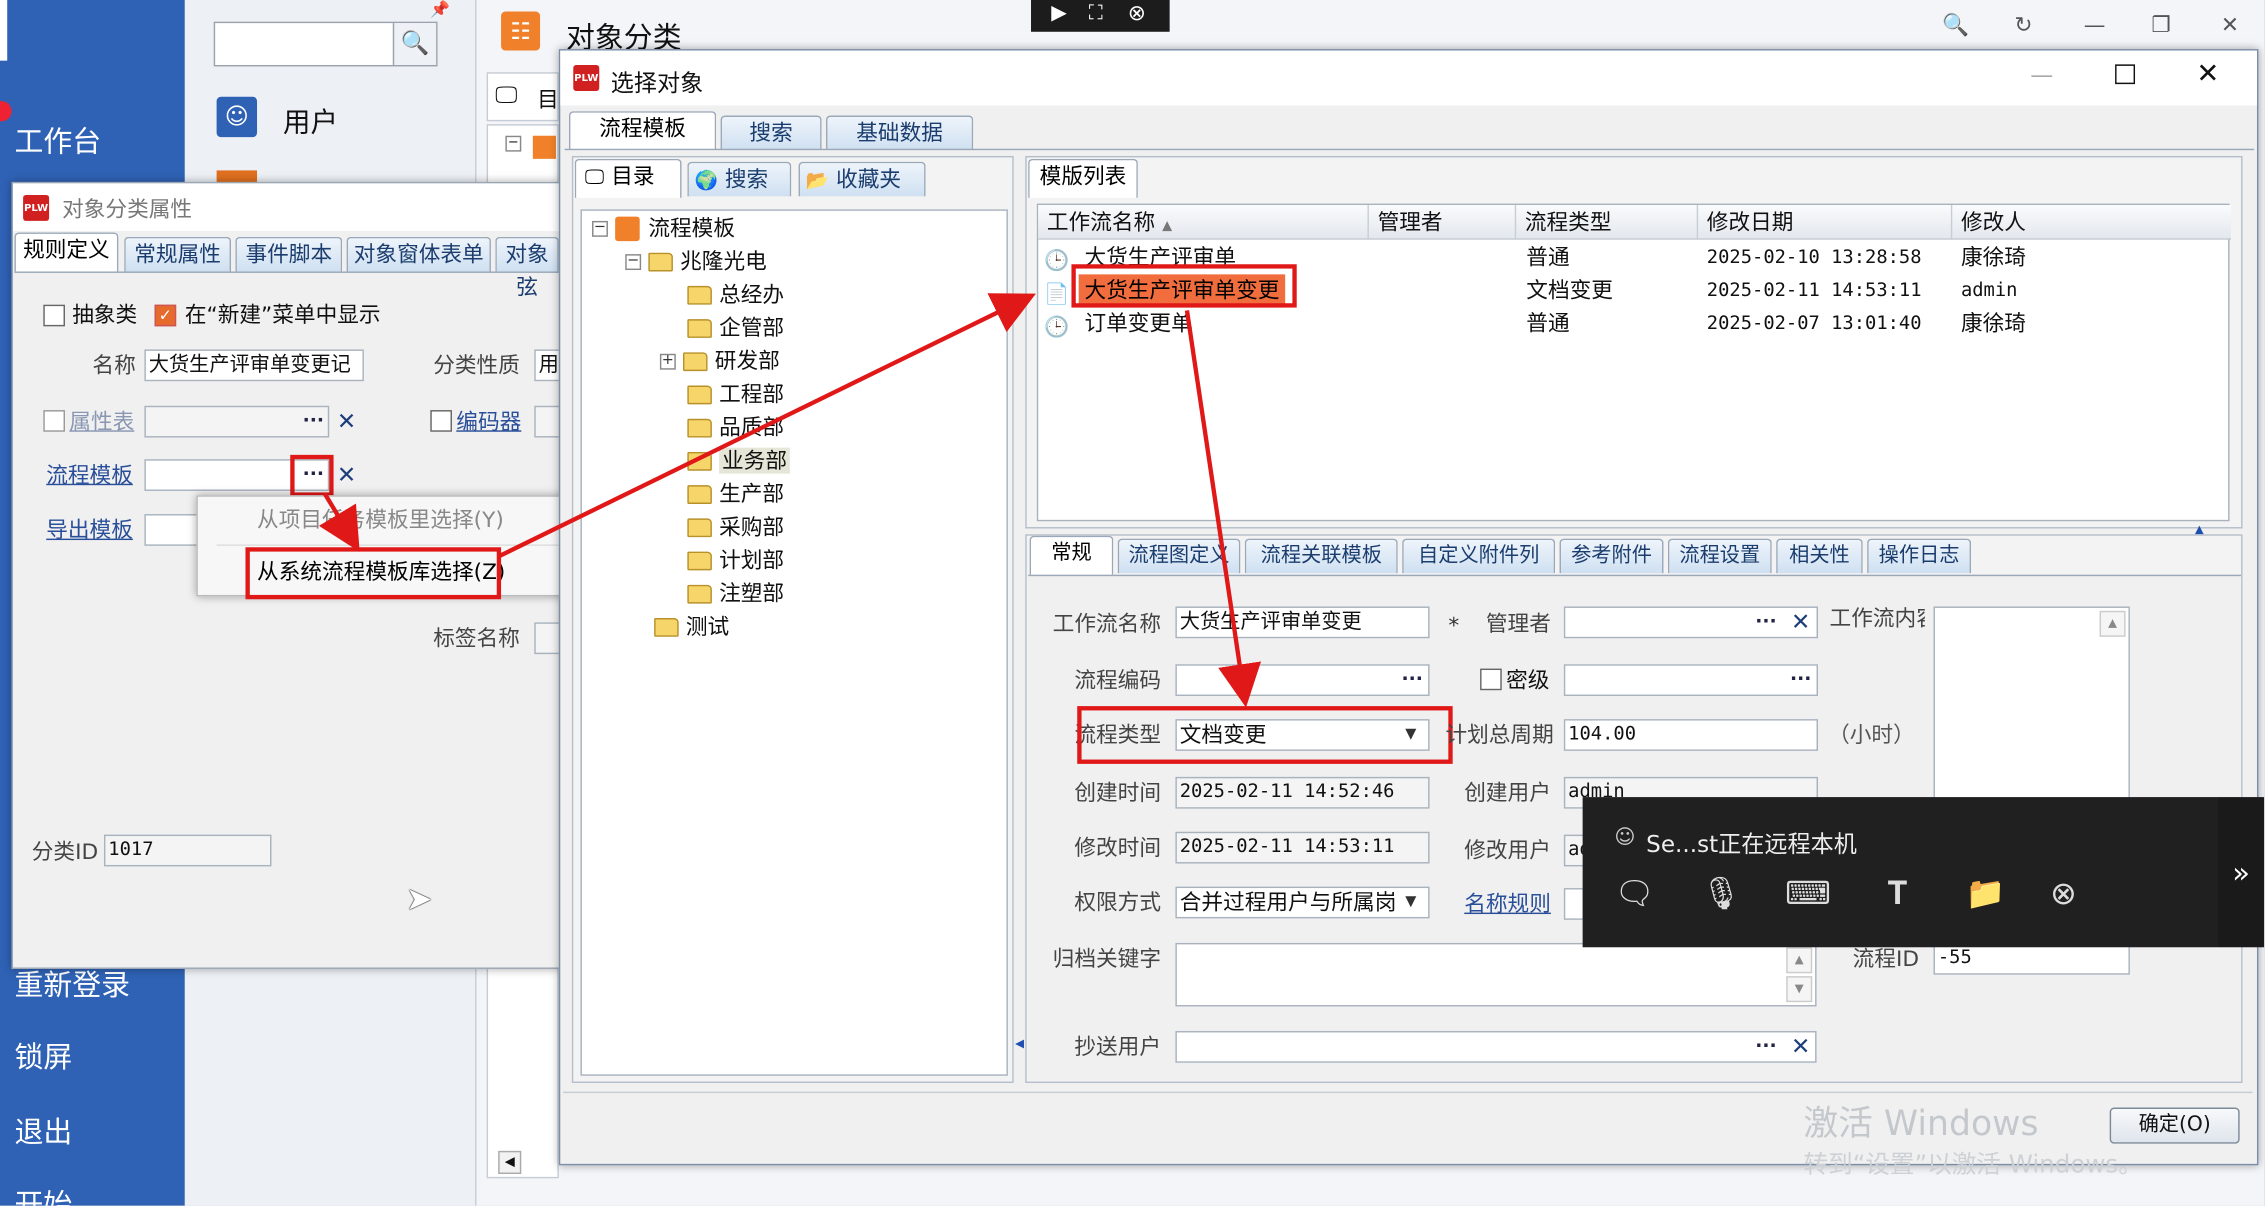  What do you see at coordinates (339, 522) in the screenshot?
I see `arrow-to-menu` at bounding box center [339, 522].